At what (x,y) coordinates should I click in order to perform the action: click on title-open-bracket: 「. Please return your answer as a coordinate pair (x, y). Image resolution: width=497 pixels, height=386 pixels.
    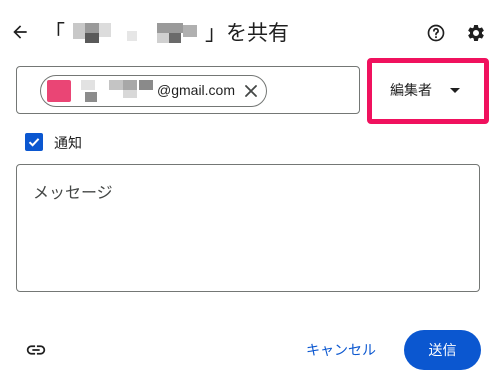
    Looking at the image, I should click on (54, 33).